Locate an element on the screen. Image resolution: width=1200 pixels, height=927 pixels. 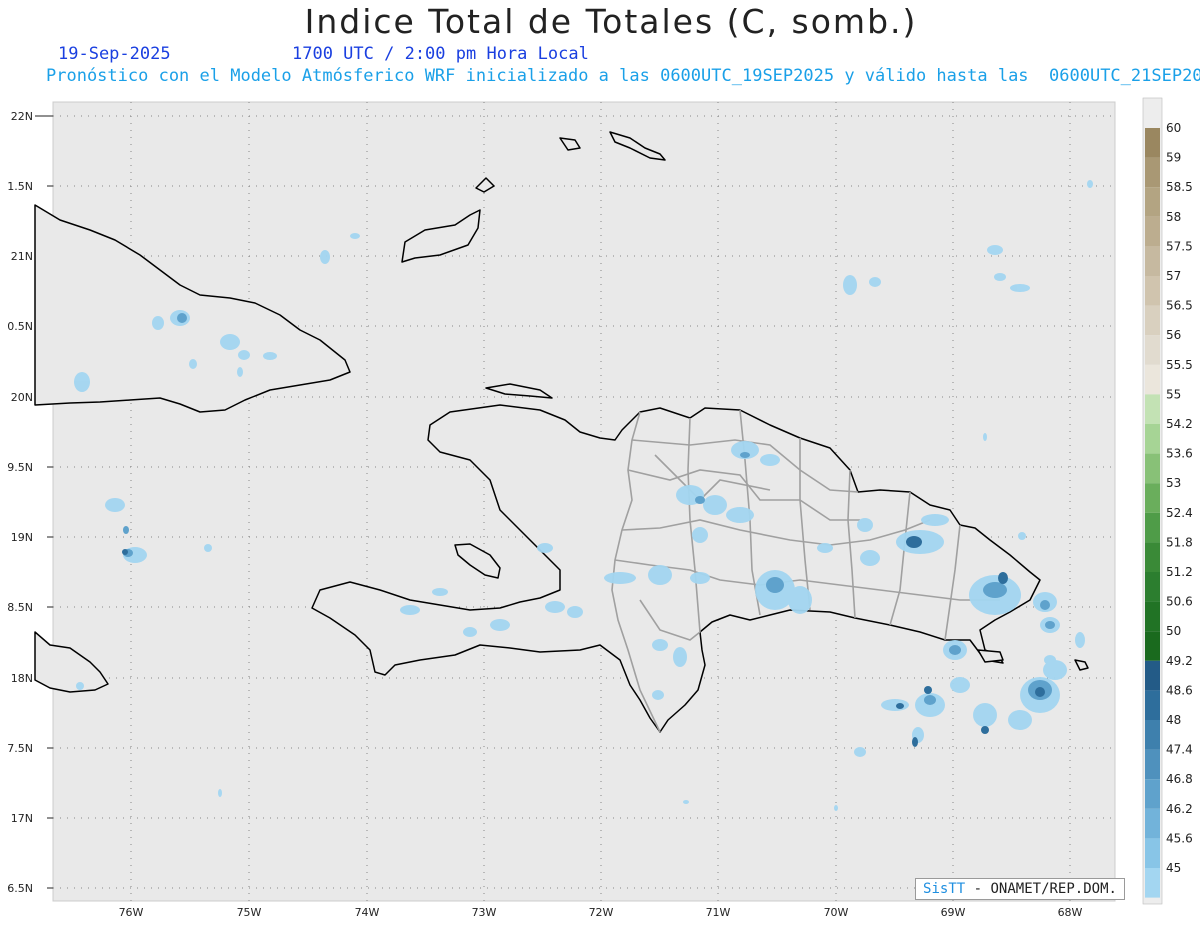
lat-label: 9.5N is located at coordinates (20, 467).